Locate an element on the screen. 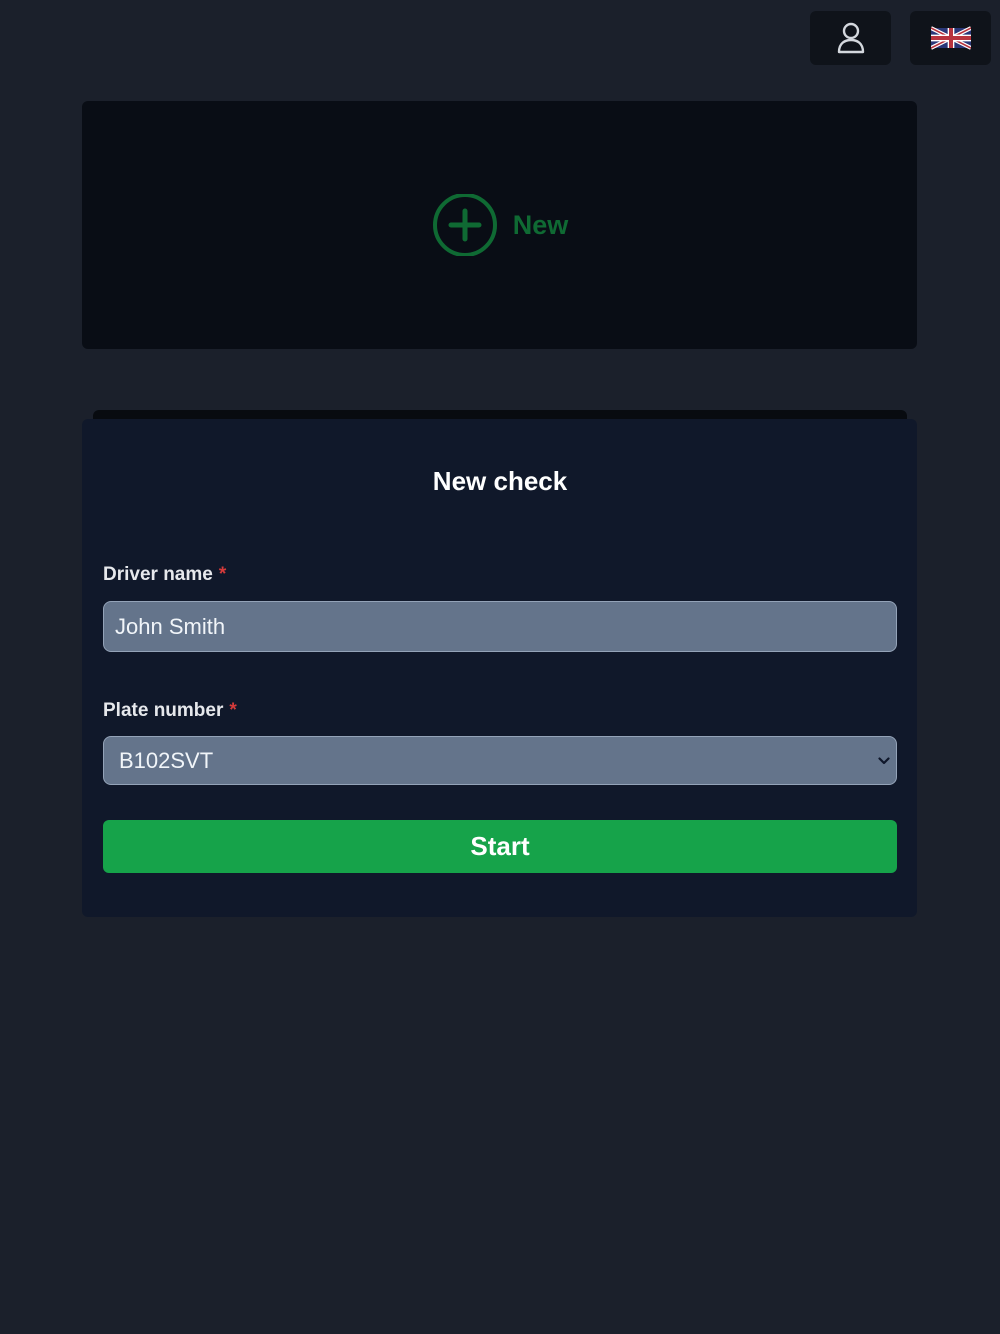 This screenshot has height=1334, width=1000. uk-flag-icon is located at coordinates (950, 38).